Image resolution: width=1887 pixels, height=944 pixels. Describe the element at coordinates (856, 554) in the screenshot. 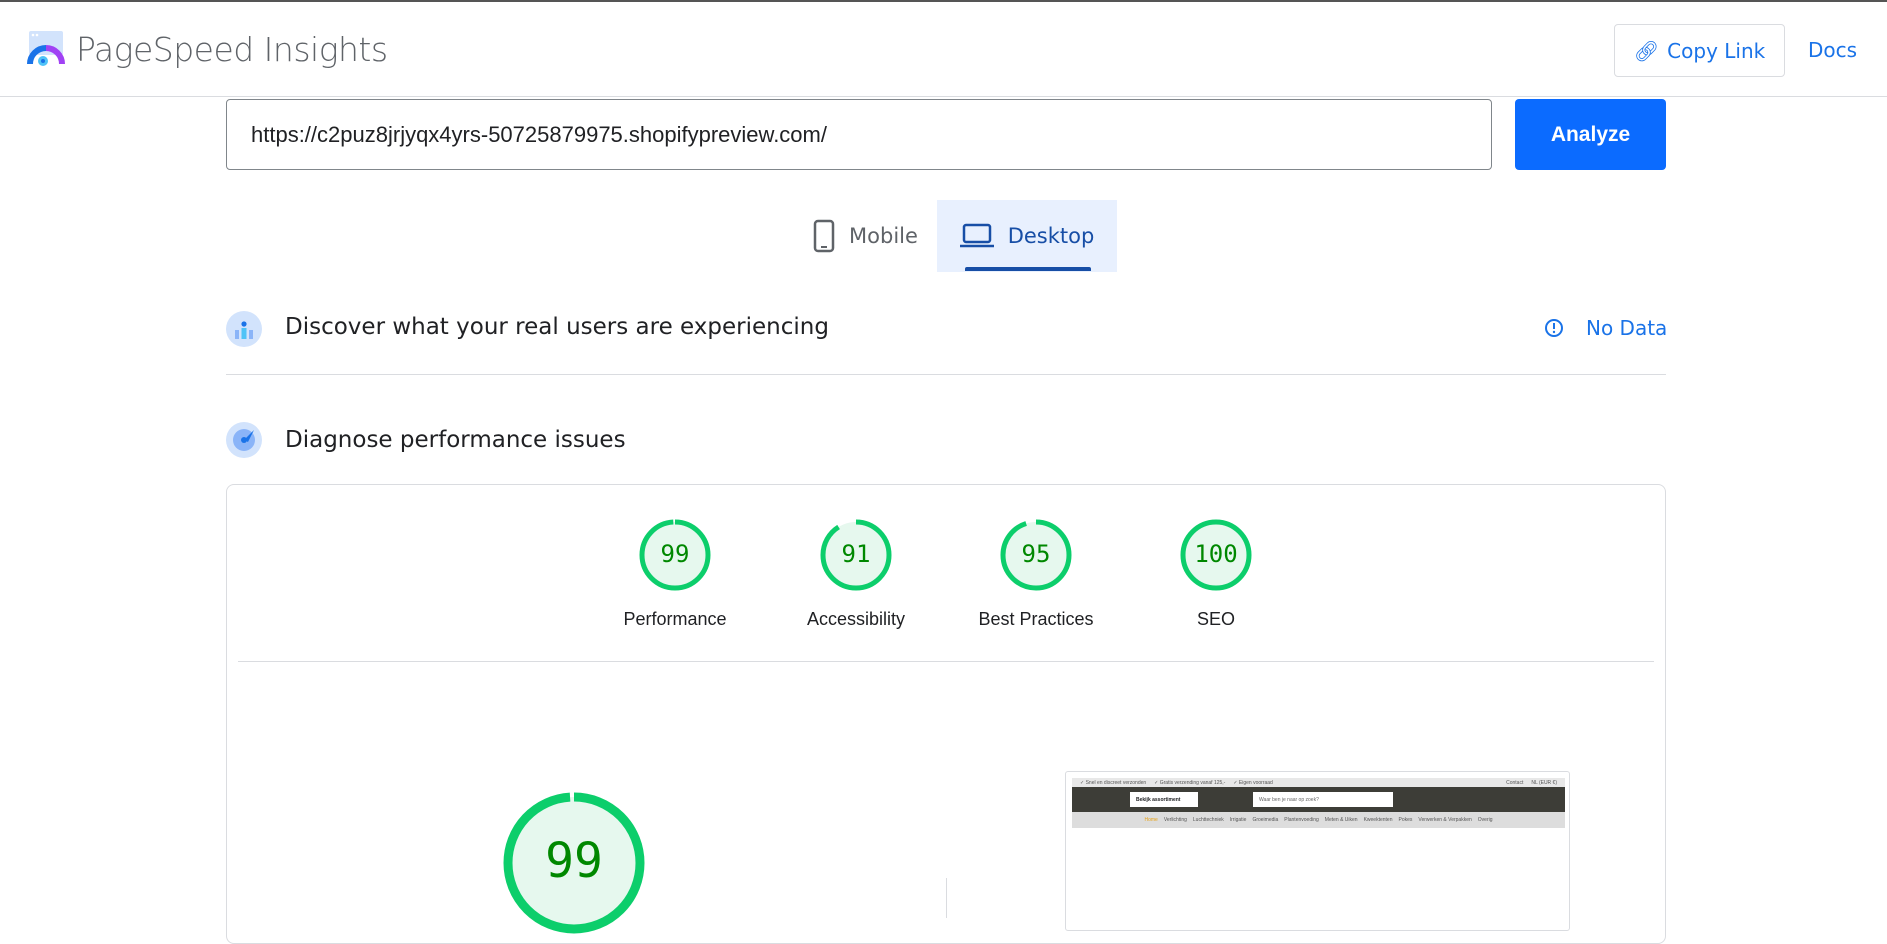

I see `score-value: 91` at that location.